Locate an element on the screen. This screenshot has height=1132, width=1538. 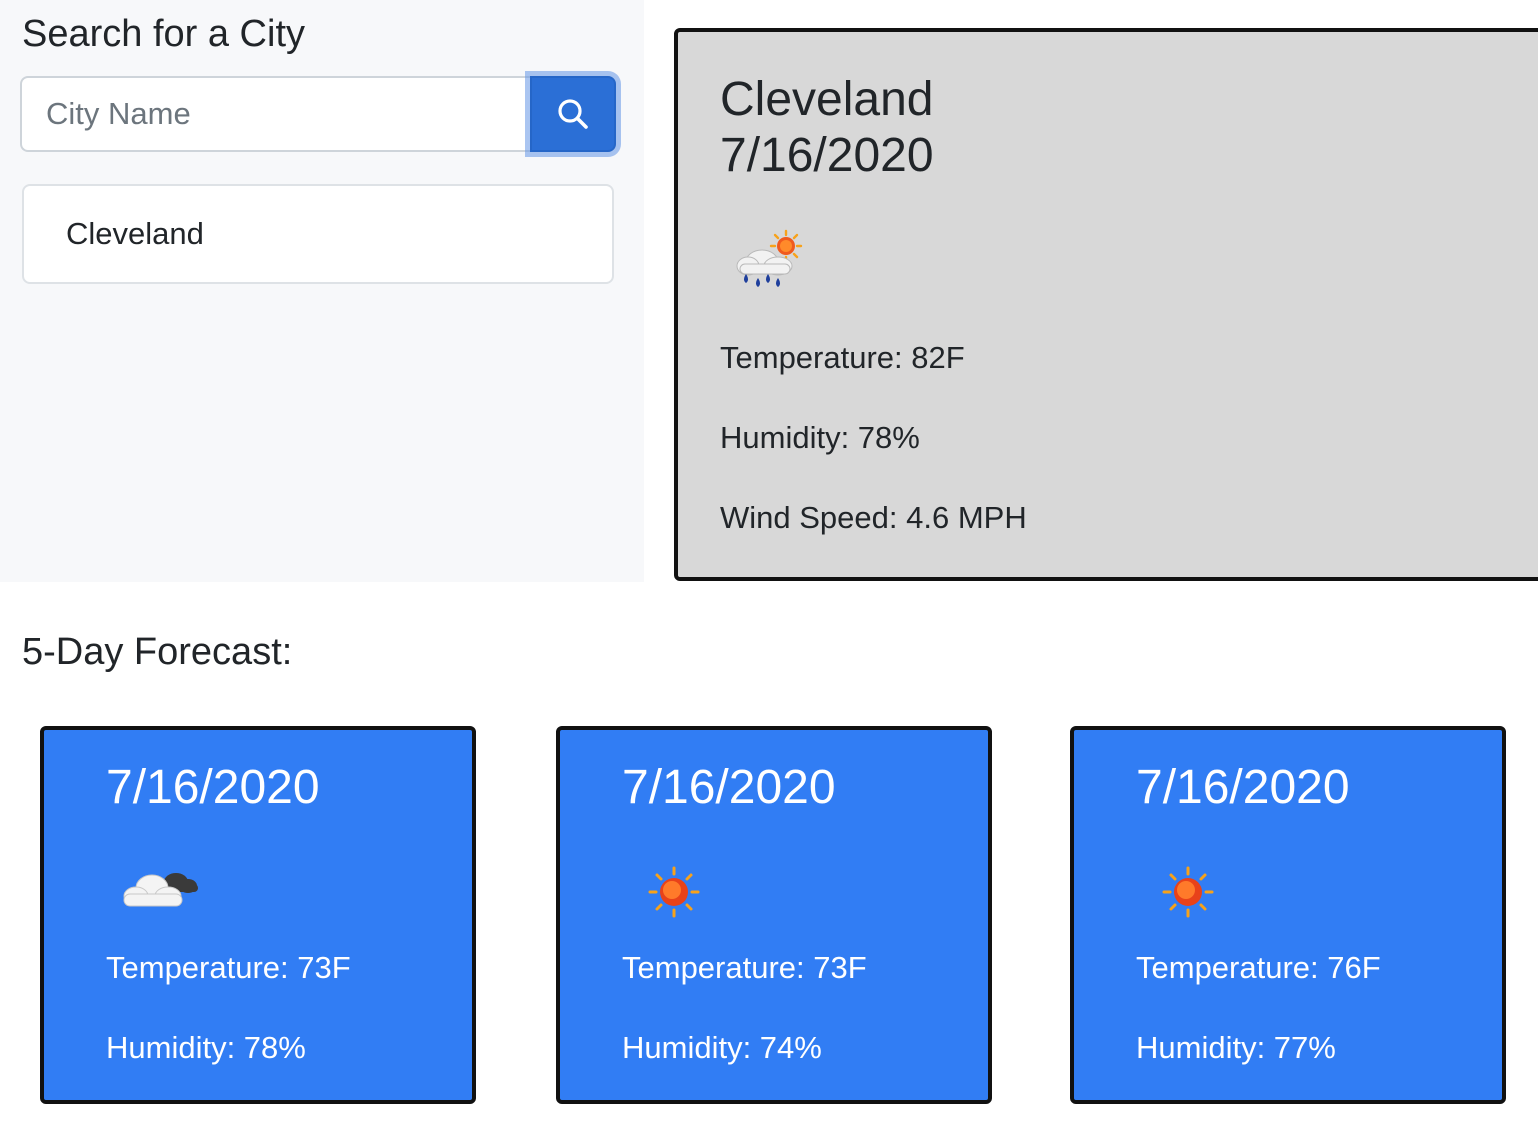
forecast-card: 7/16/2020 Temperature: 73F Humidity: 78% is located at coordinates (258, 915).